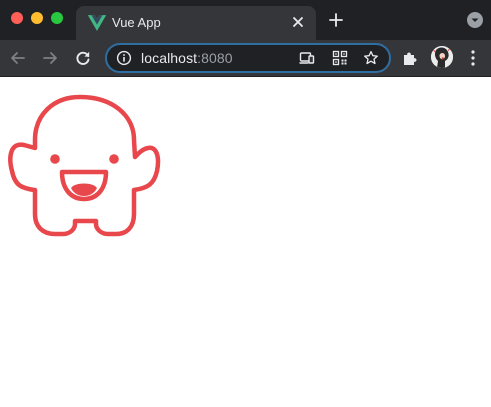 The image size is (491, 407). I want to click on back-arrow-icon, so click(18, 58).